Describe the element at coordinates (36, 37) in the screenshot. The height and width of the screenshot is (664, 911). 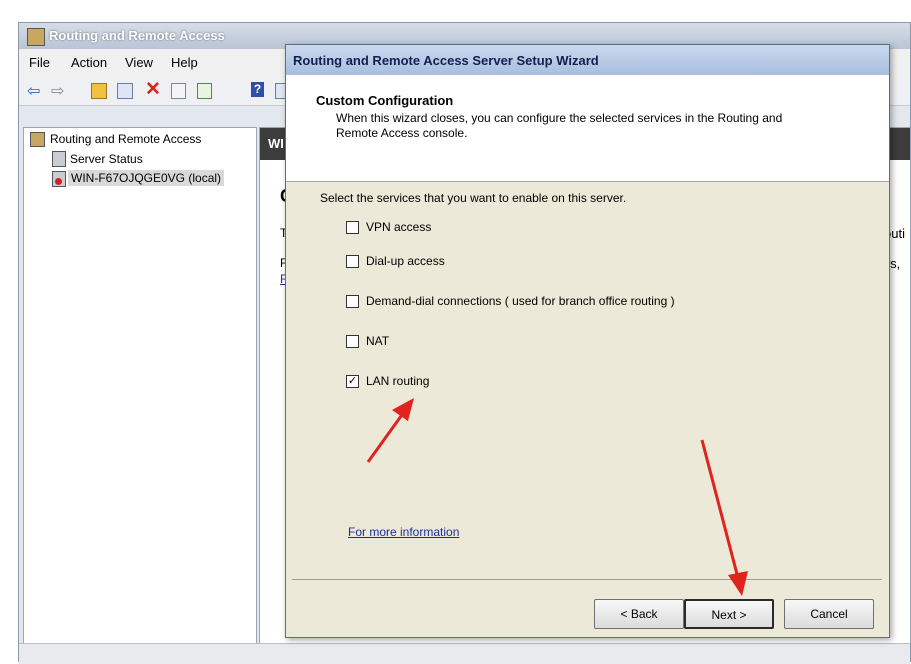
I see `routing-icon` at that location.